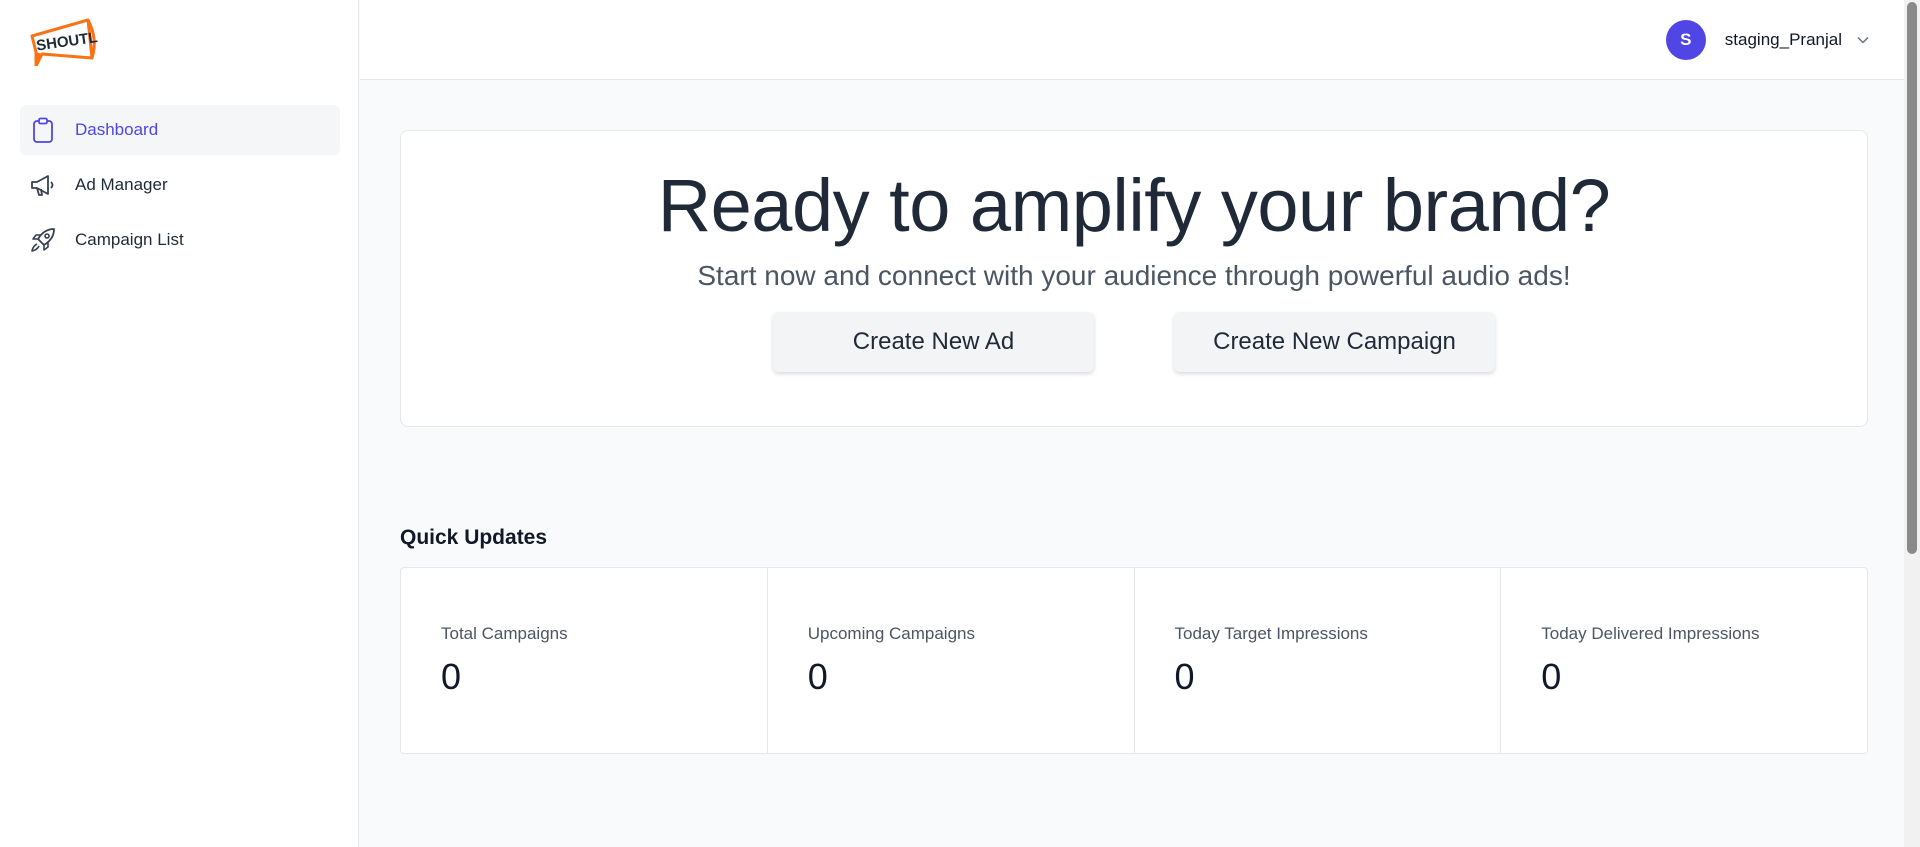 This screenshot has width=1920, height=847. I want to click on sidebar-item-dashboard: Dashboard, so click(180, 130).